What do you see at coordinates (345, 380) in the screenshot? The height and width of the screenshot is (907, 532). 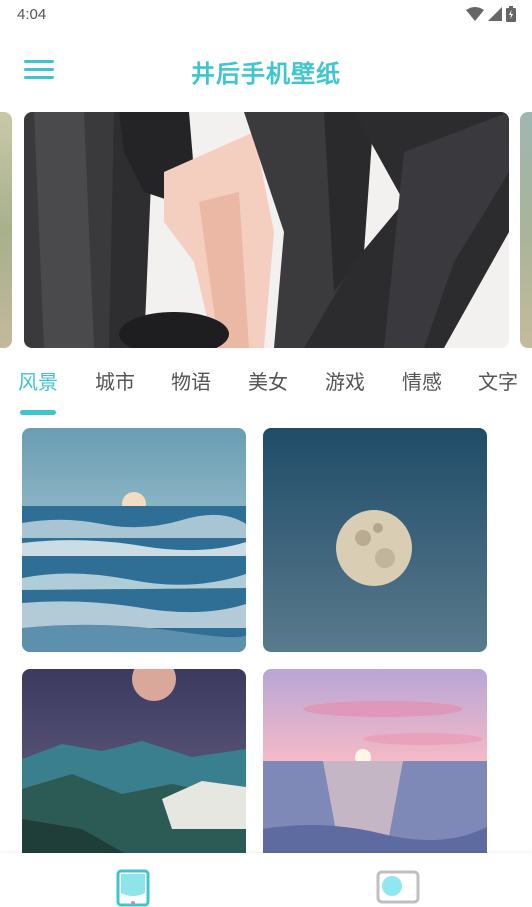 I see `tab-game: 游戏` at bounding box center [345, 380].